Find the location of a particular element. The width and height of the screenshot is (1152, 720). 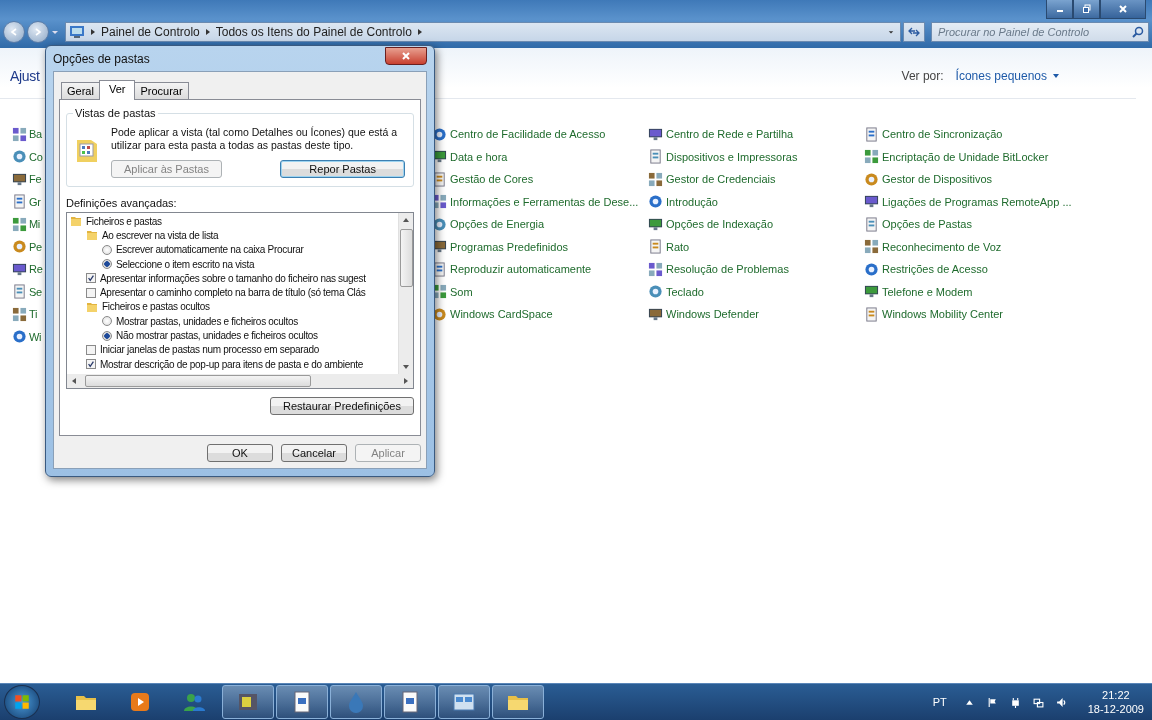

control-panel-link: Se is located at coordinates (35, 291).